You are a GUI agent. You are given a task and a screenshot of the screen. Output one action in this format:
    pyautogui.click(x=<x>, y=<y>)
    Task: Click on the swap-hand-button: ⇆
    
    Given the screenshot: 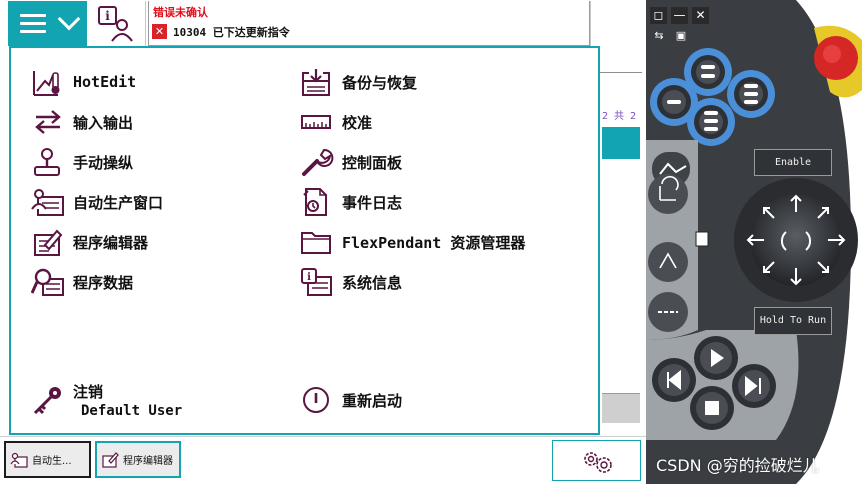 What is the action you would take?
    pyautogui.click(x=659, y=36)
    